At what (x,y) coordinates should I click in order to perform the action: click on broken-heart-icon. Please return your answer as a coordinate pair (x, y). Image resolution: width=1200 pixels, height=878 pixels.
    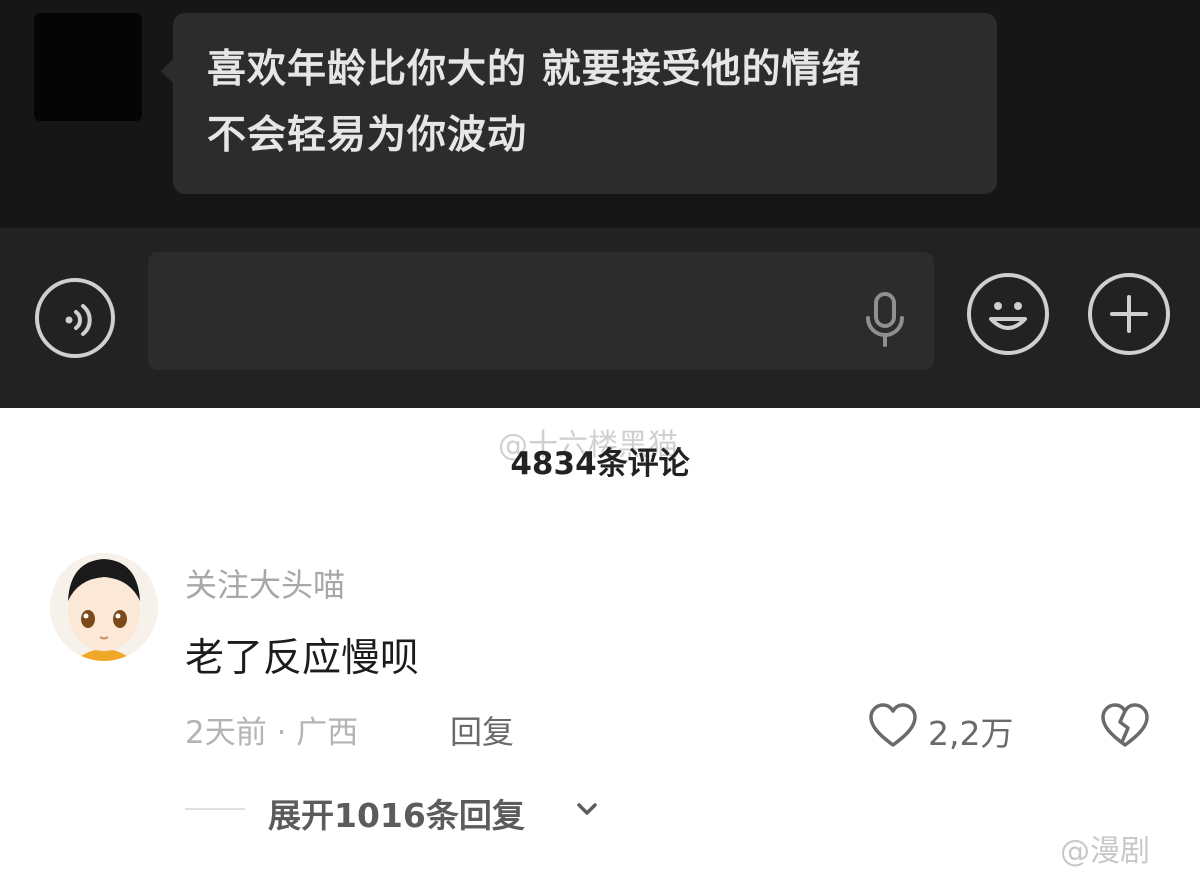
    Looking at the image, I should click on (1125, 726).